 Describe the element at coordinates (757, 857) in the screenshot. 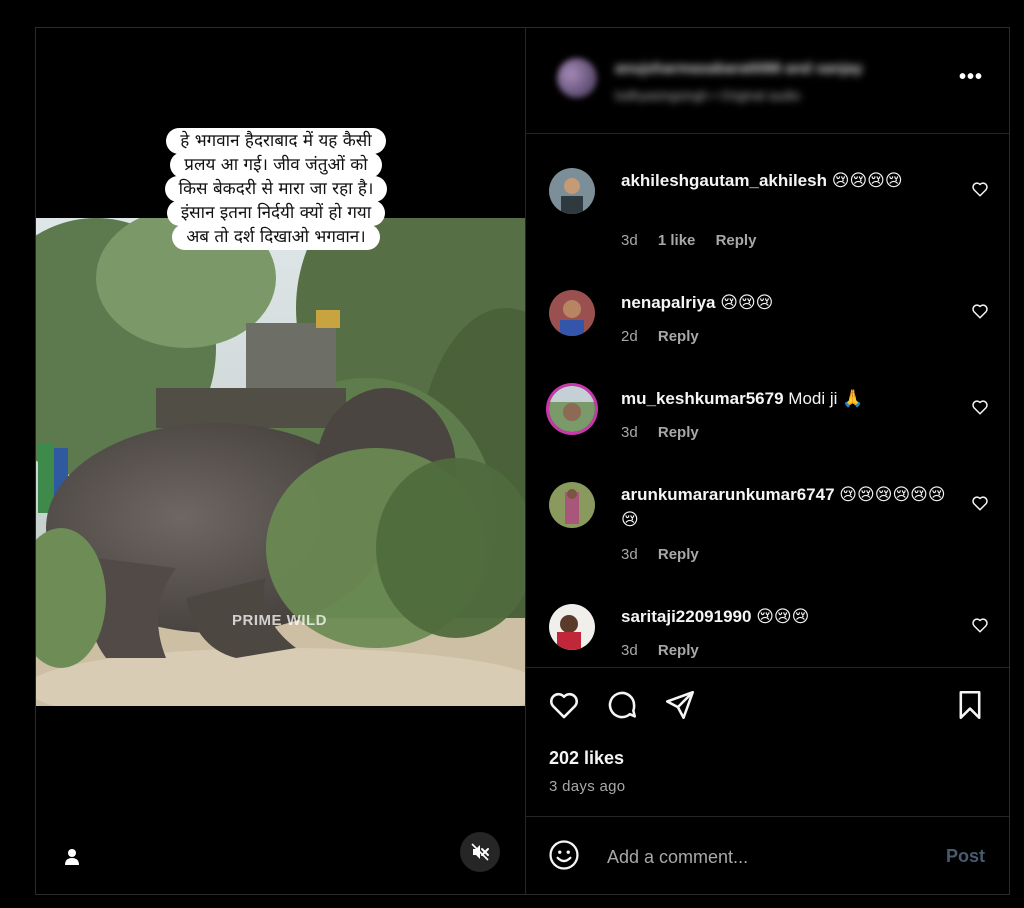

I see `comment-input` at that location.